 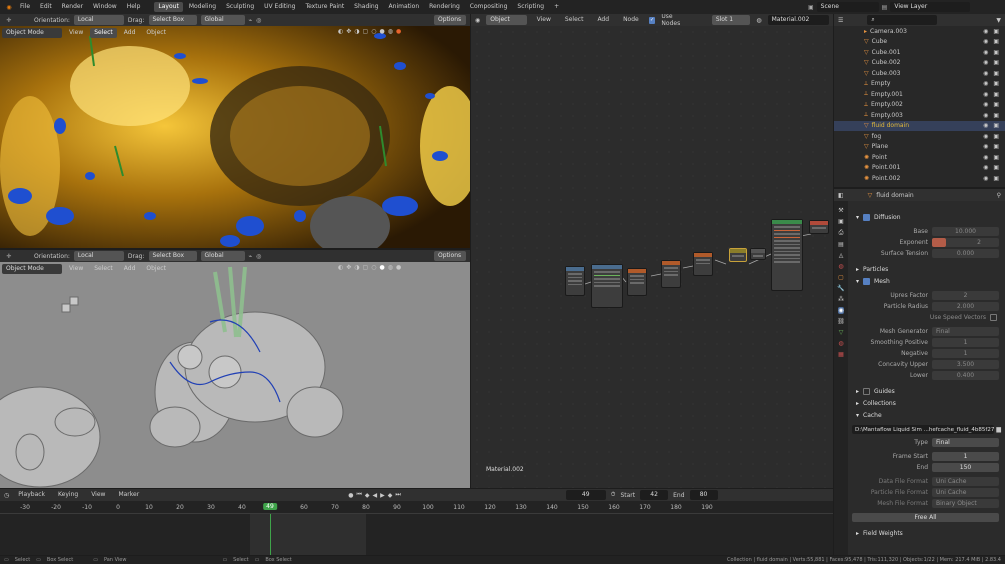 I want to click on frame-start-field: 1, so click(x=965, y=456).